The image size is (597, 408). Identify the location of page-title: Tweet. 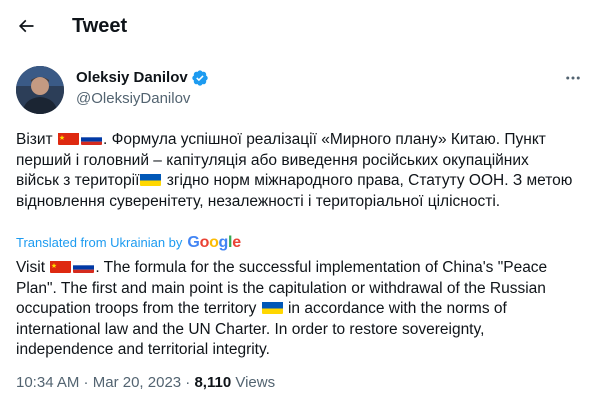
(100, 26).